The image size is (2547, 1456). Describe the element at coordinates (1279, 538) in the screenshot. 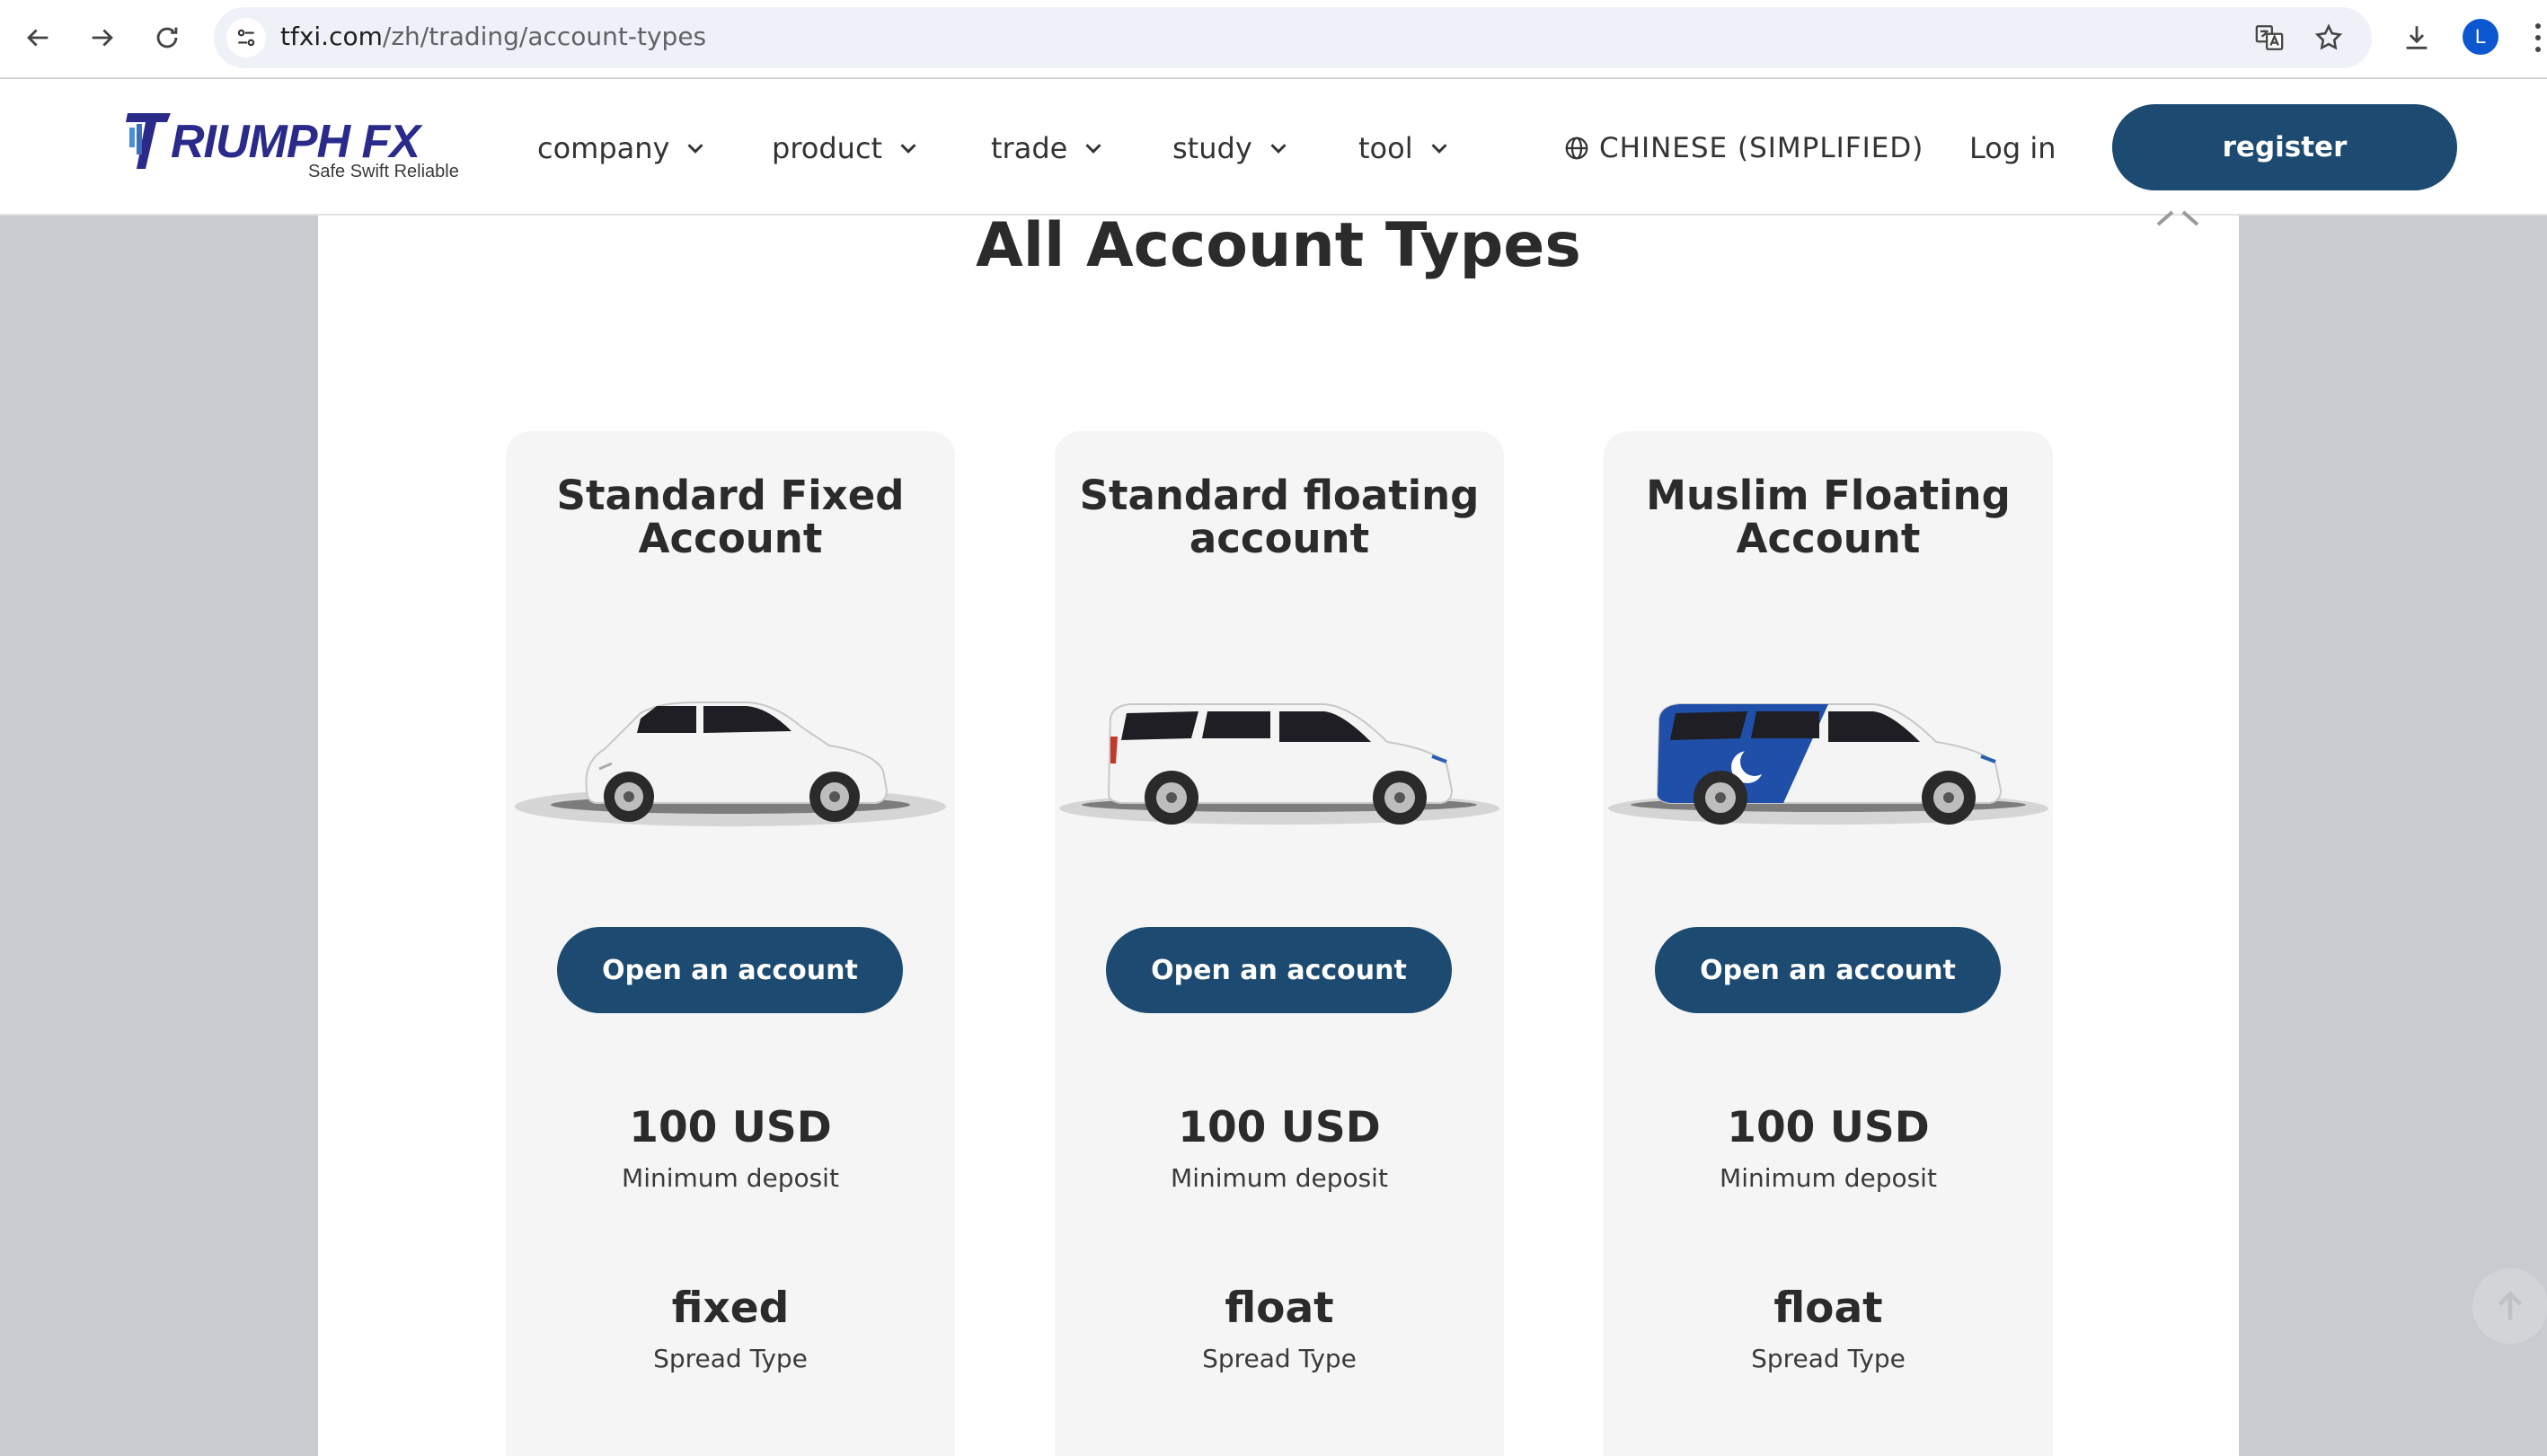

I see `card-title-line: account` at that location.